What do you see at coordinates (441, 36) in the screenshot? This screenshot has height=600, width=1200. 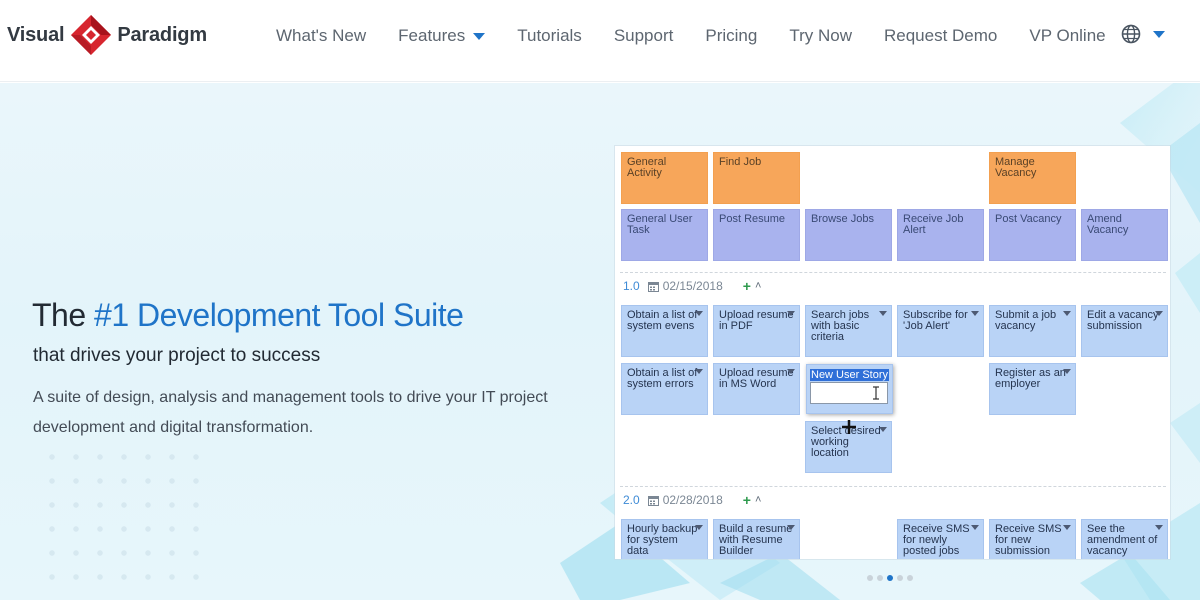 I see `nav-item-features: Features` at bounding box center [441, 36].